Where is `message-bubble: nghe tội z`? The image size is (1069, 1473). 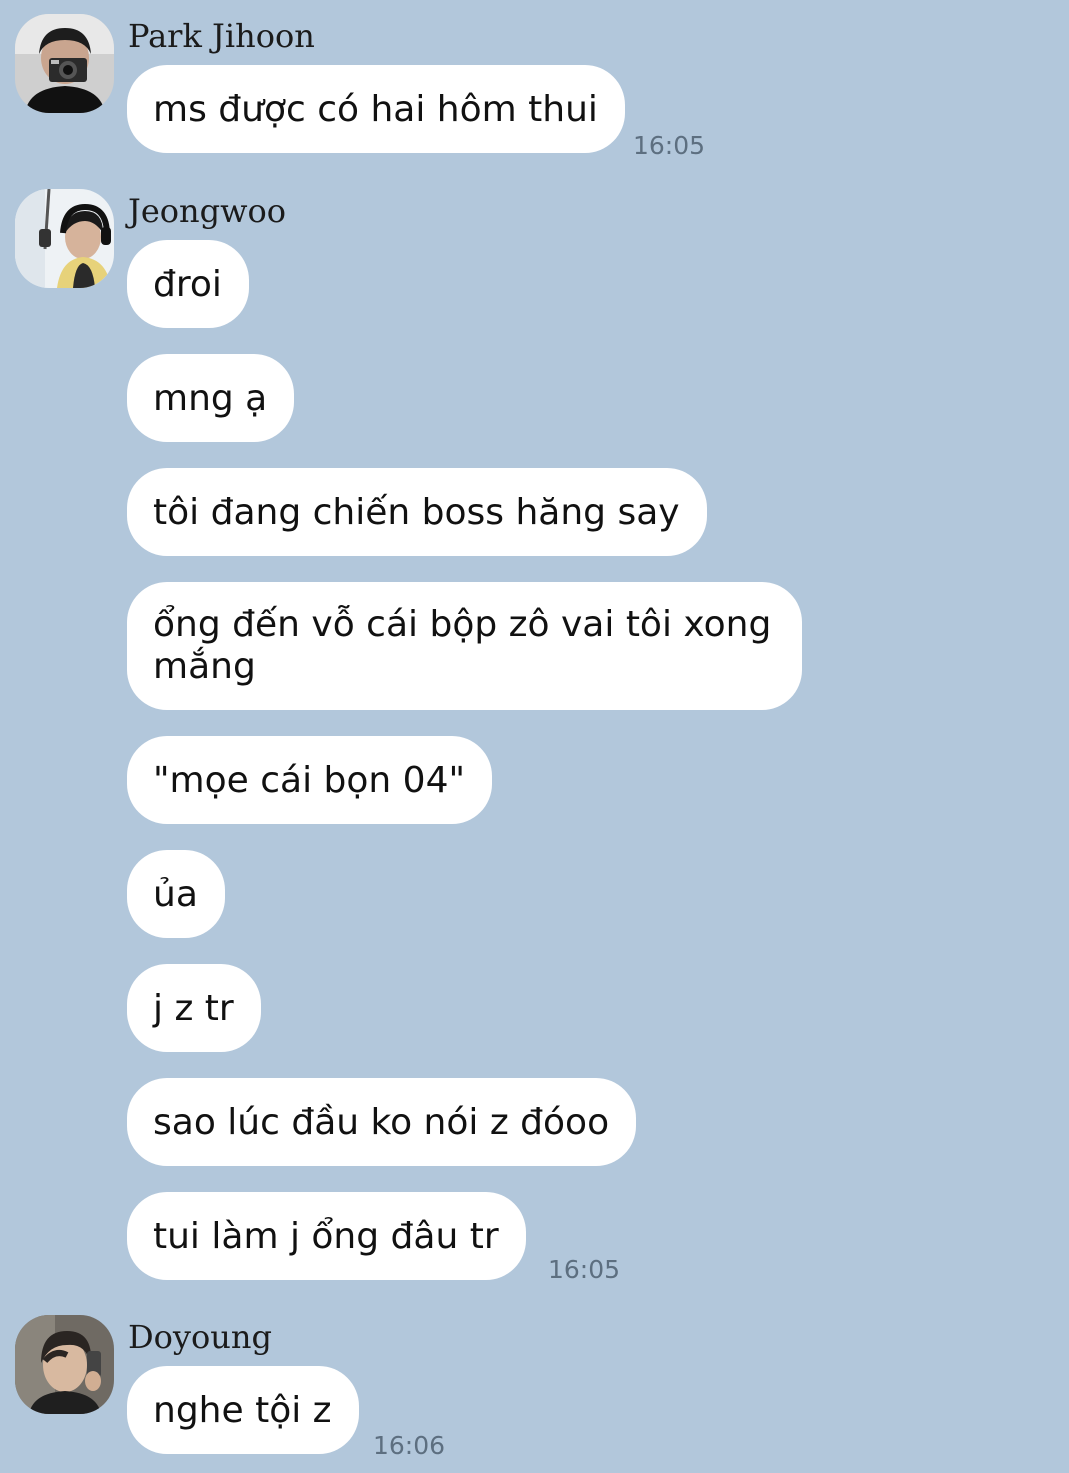
message-bubble: nghe tội z is located at coordinates (243, 1410).